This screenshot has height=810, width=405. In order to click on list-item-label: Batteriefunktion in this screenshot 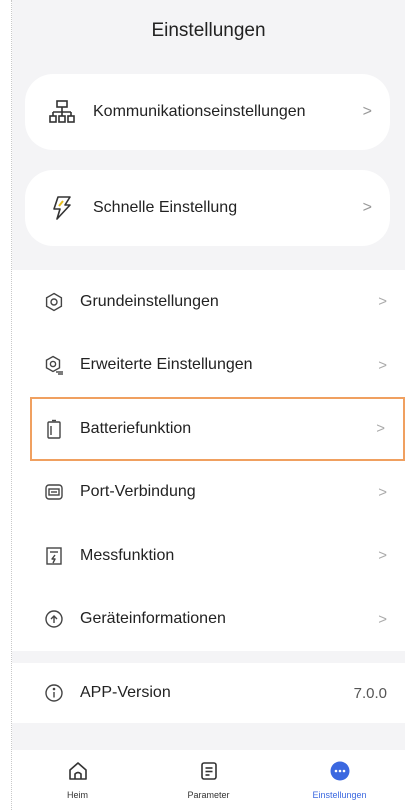, I will do `click(136, 428)`.